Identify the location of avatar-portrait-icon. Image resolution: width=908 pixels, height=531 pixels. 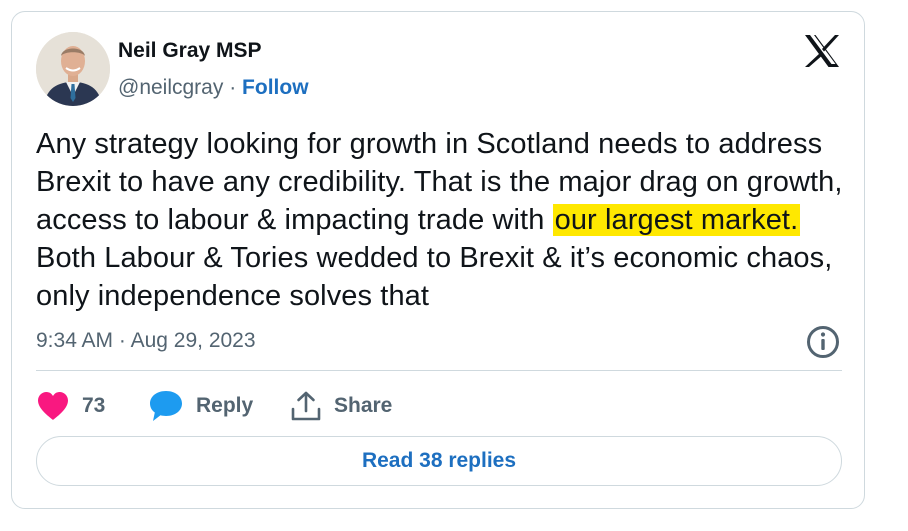
(73, 69).